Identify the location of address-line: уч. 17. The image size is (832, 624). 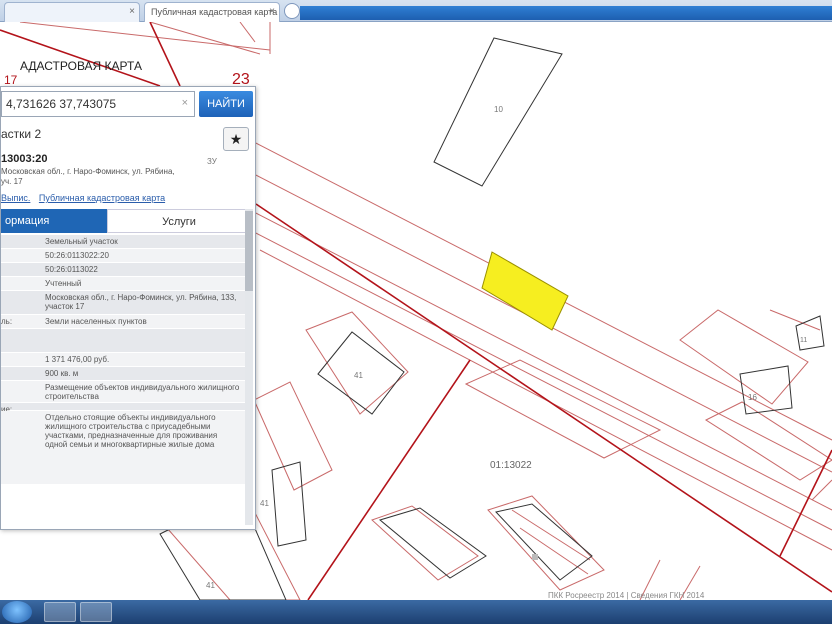
(12, 181).